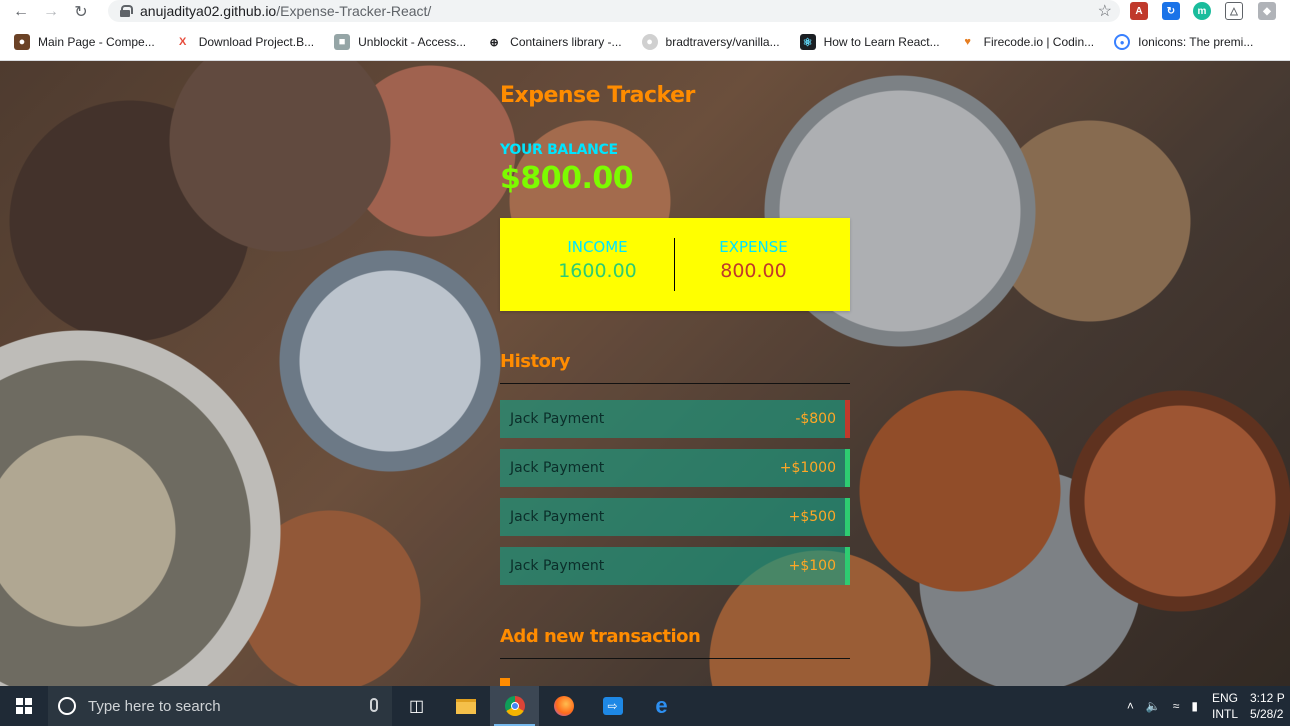  I want to click on bookmark-star-icon: ☆, so click(1105, 11).